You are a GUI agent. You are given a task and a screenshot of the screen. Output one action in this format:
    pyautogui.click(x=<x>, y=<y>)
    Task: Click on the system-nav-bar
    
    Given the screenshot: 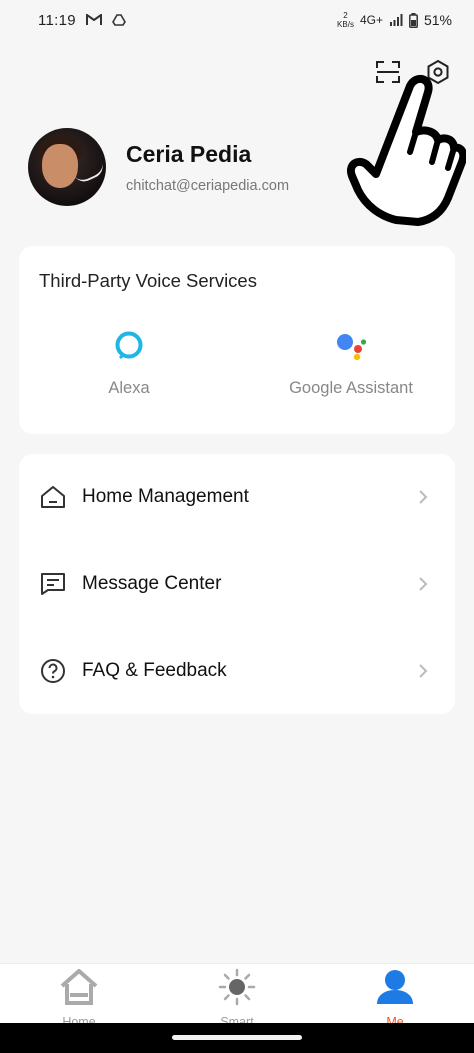 What is the action you would take?
    pyautogui.click(x=237, y=1038)
    